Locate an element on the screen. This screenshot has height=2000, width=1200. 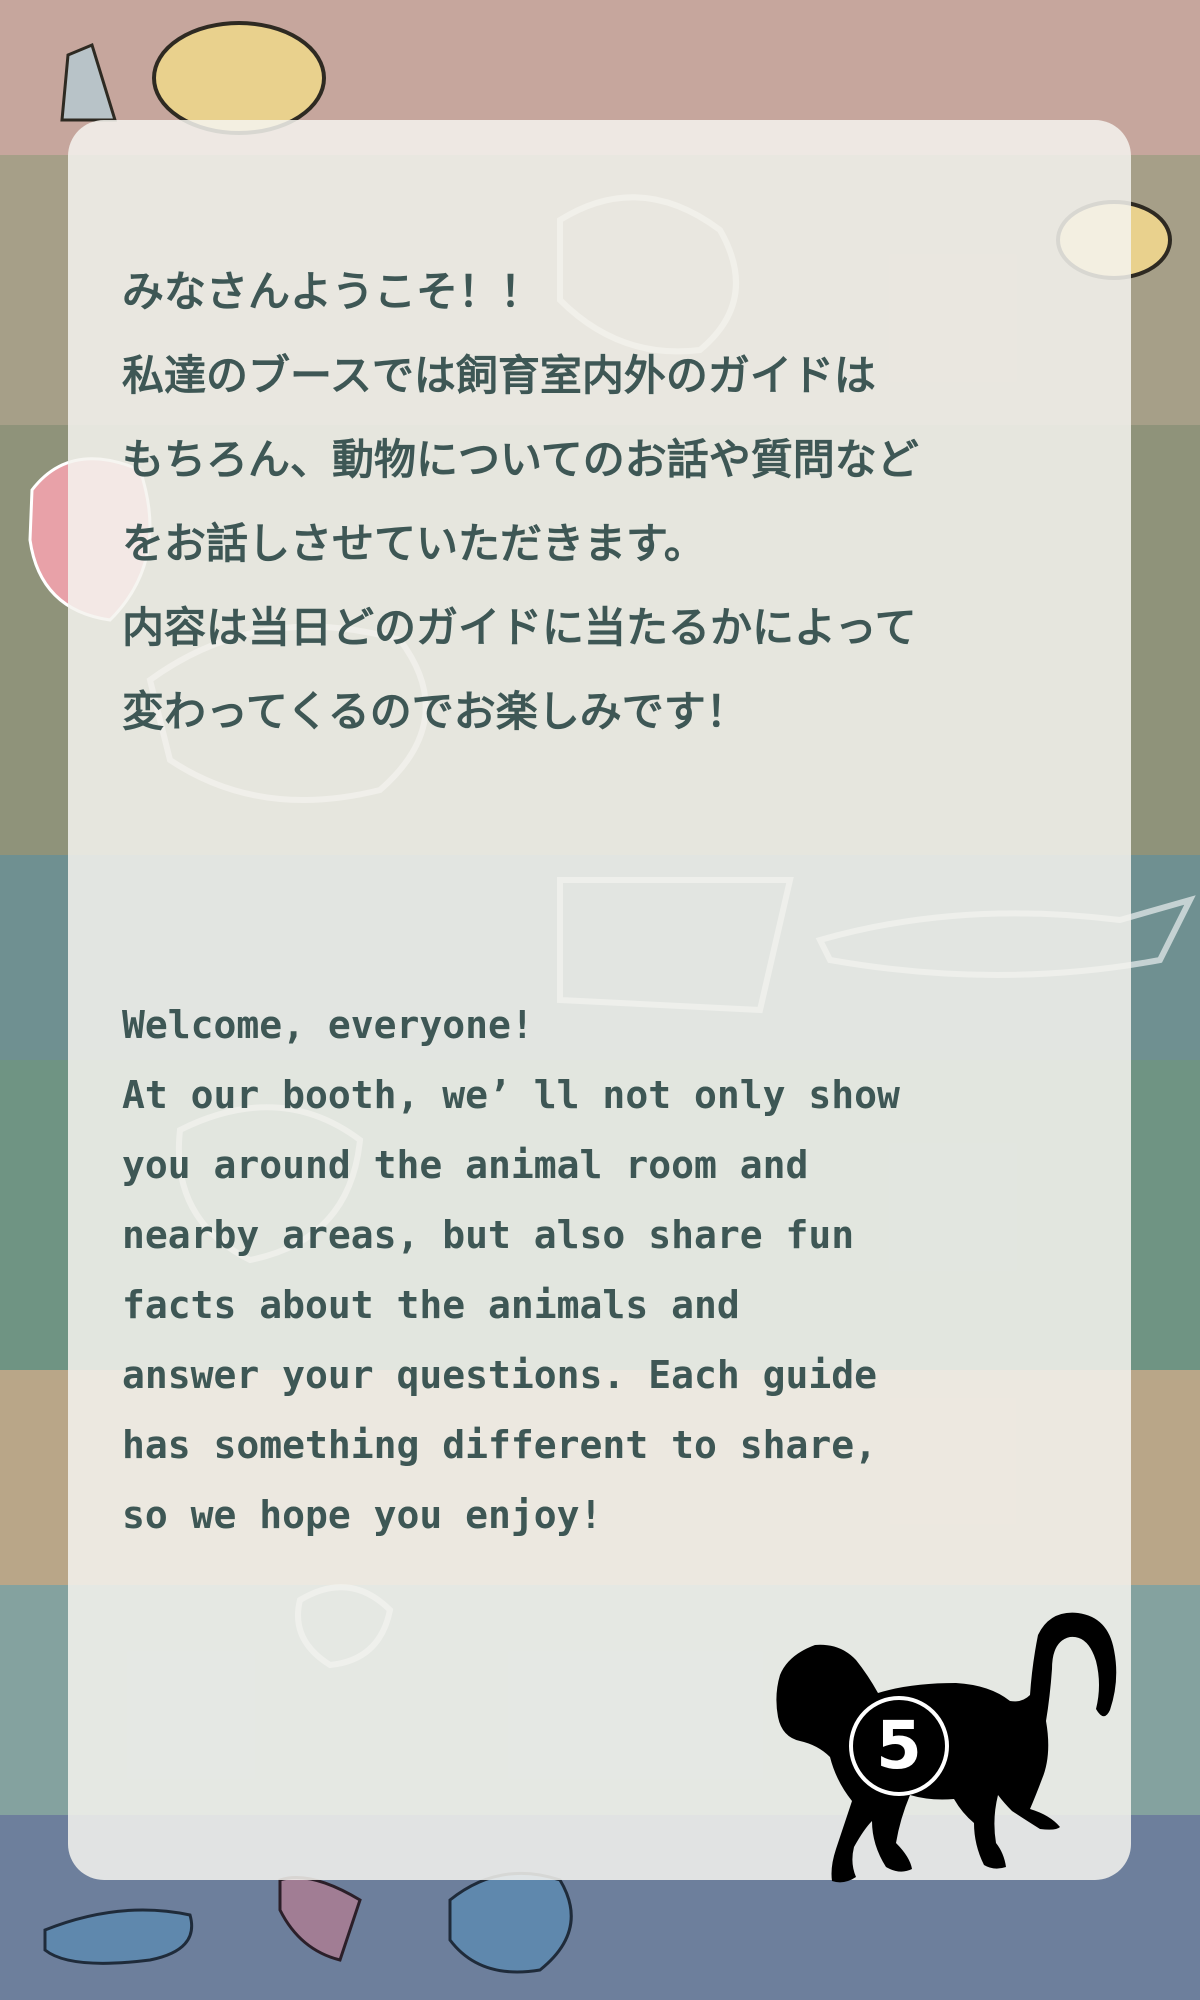
japanese-line: もちろん、動物についてのお話や質問など is located at coordinates (520, 459).